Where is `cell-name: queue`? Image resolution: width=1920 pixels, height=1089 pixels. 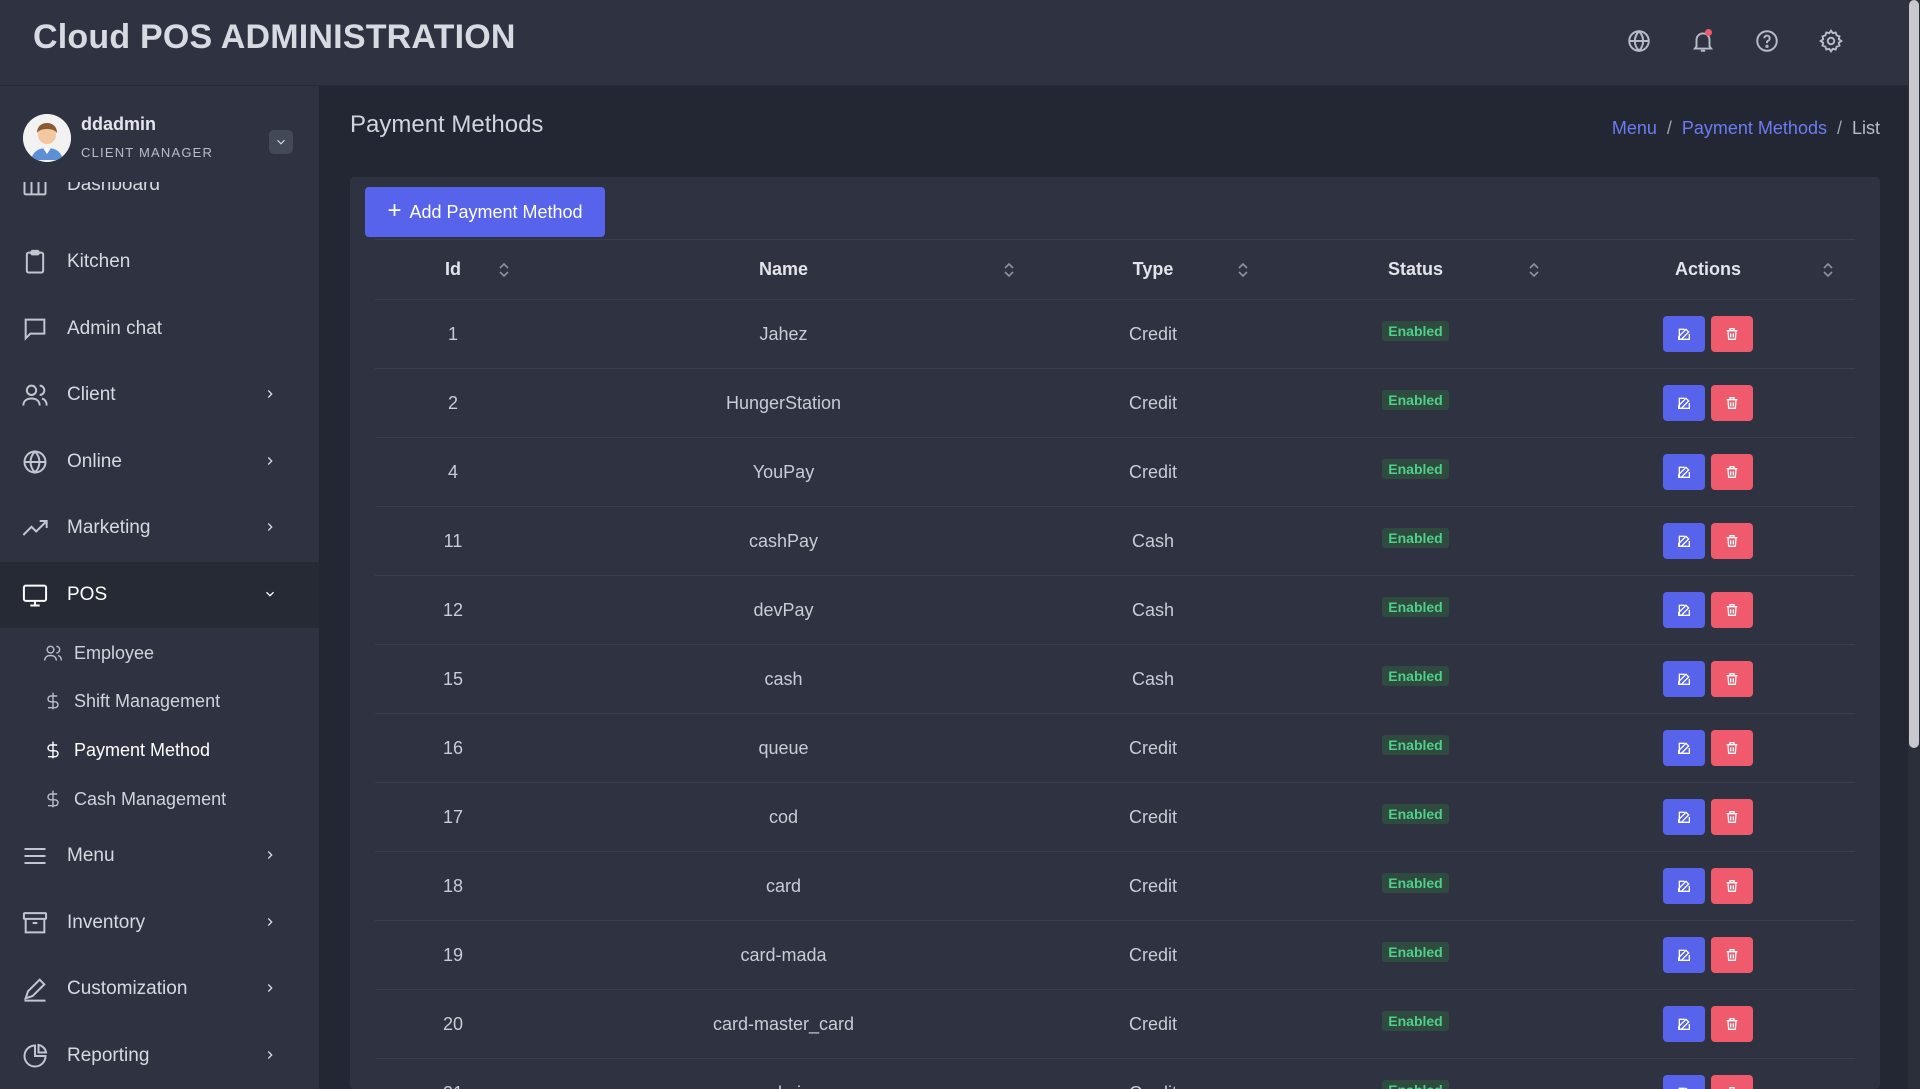
cell-name: queue is located at coordinates (783, 748).